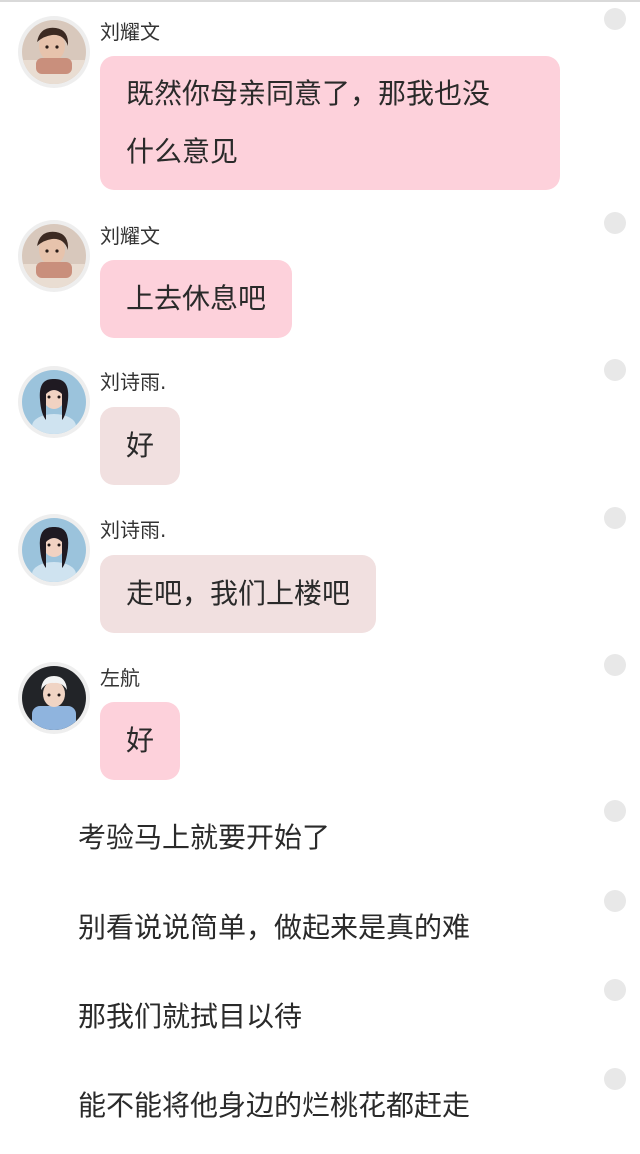  I want to click on narration-text: 别看说说简单，做起来是真的难, so click(274, 927).